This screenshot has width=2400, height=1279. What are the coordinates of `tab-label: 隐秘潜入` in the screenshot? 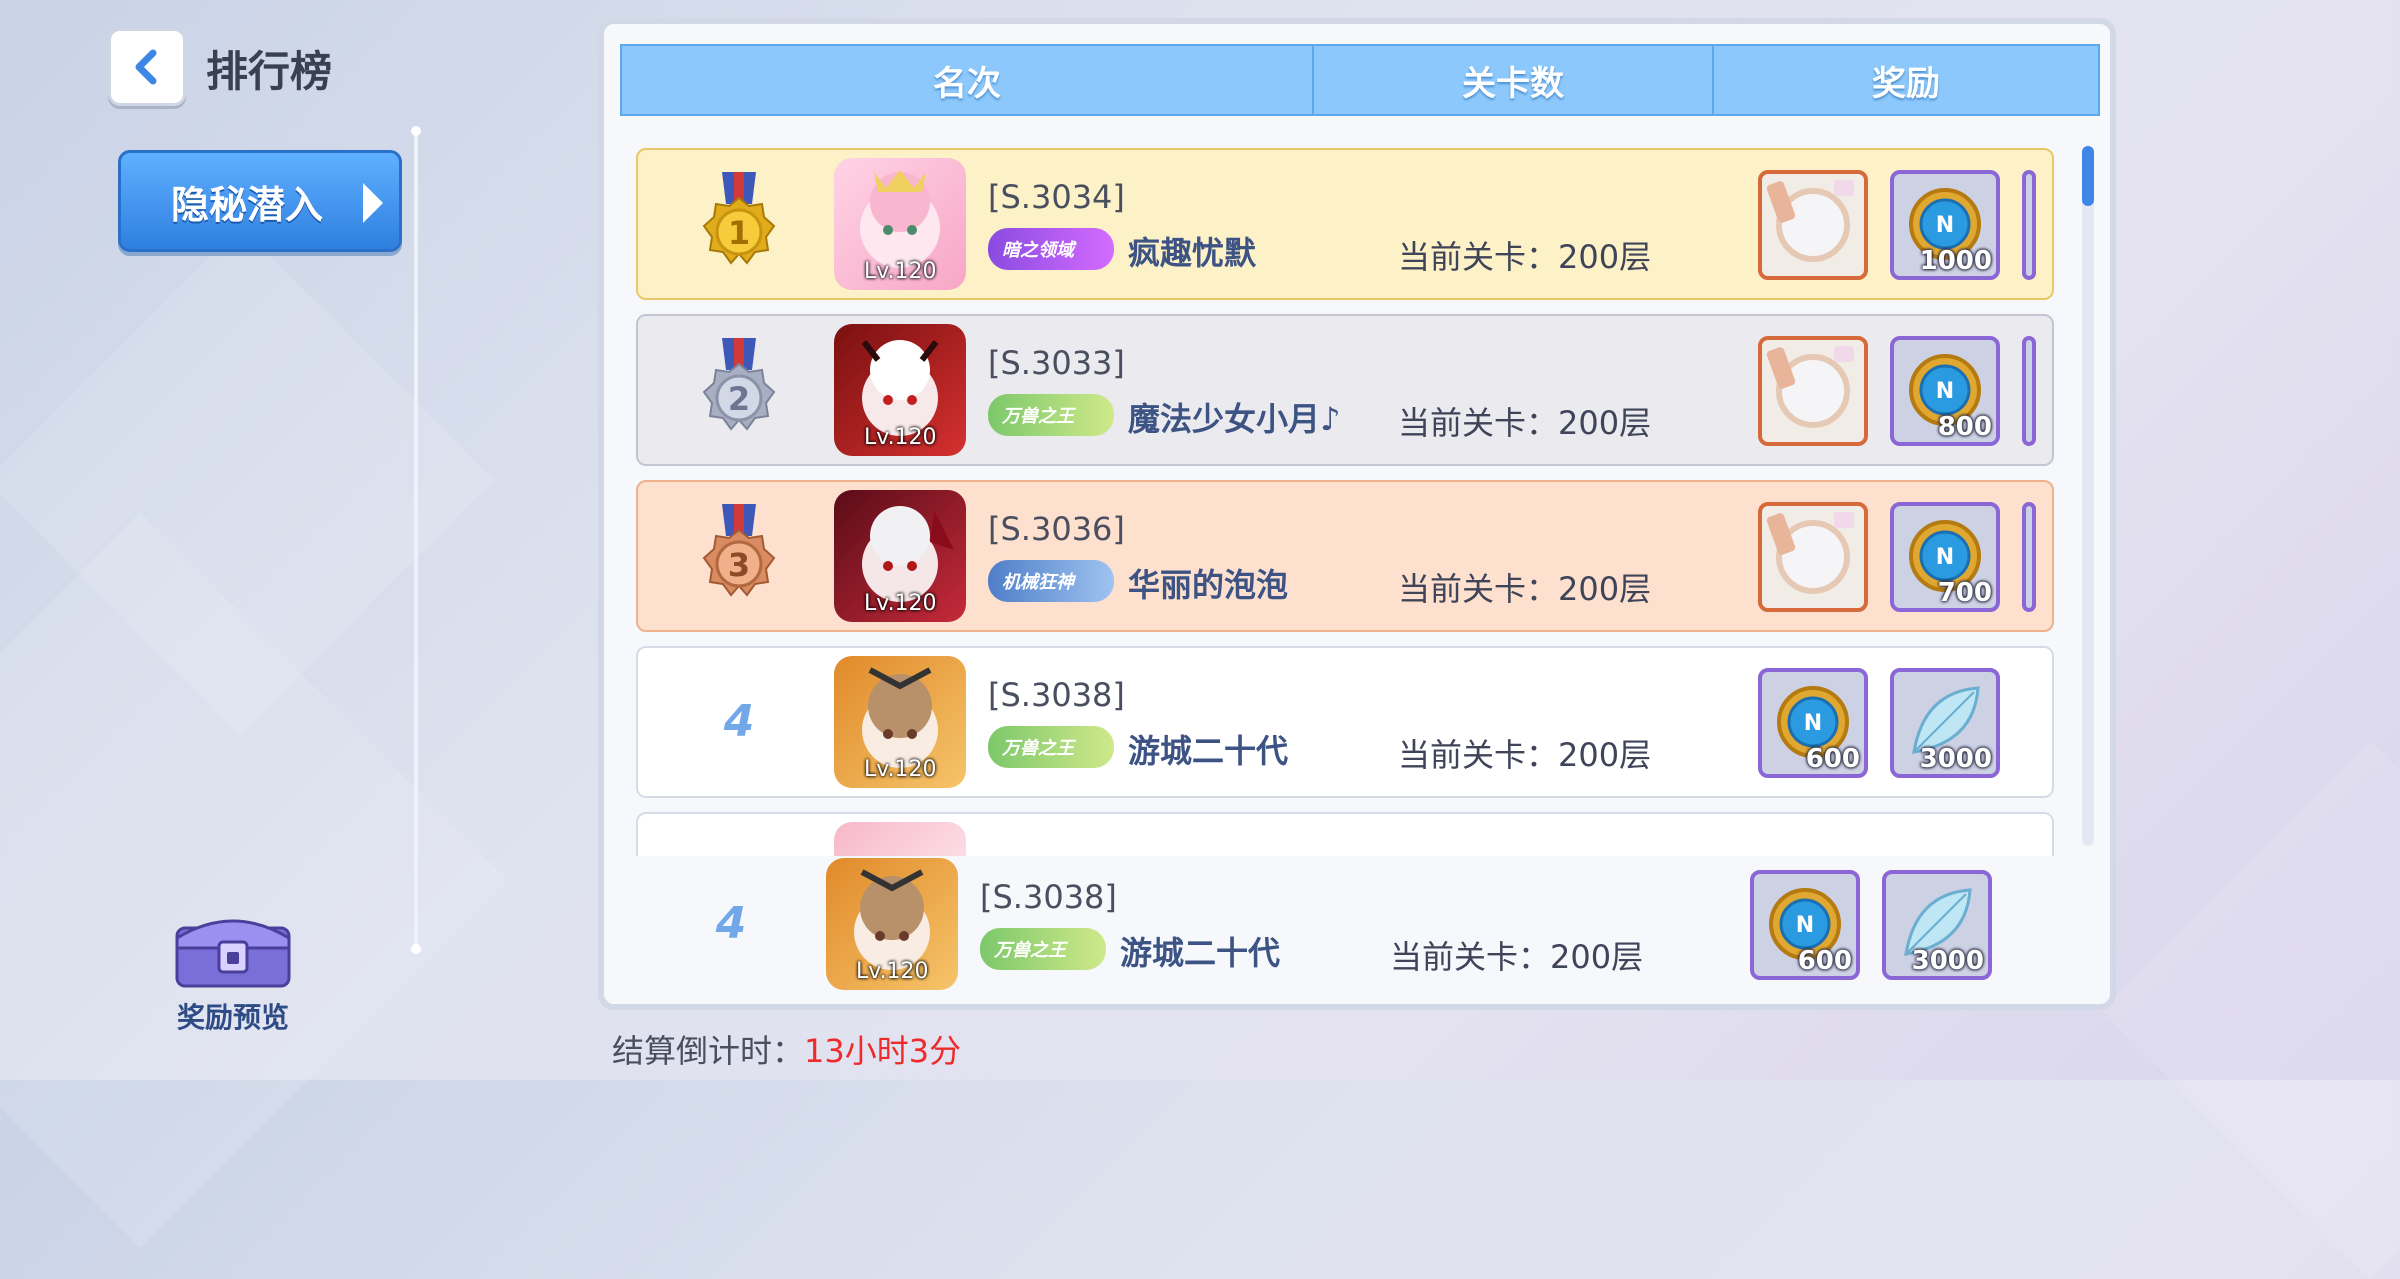 It's located at (247, 204).